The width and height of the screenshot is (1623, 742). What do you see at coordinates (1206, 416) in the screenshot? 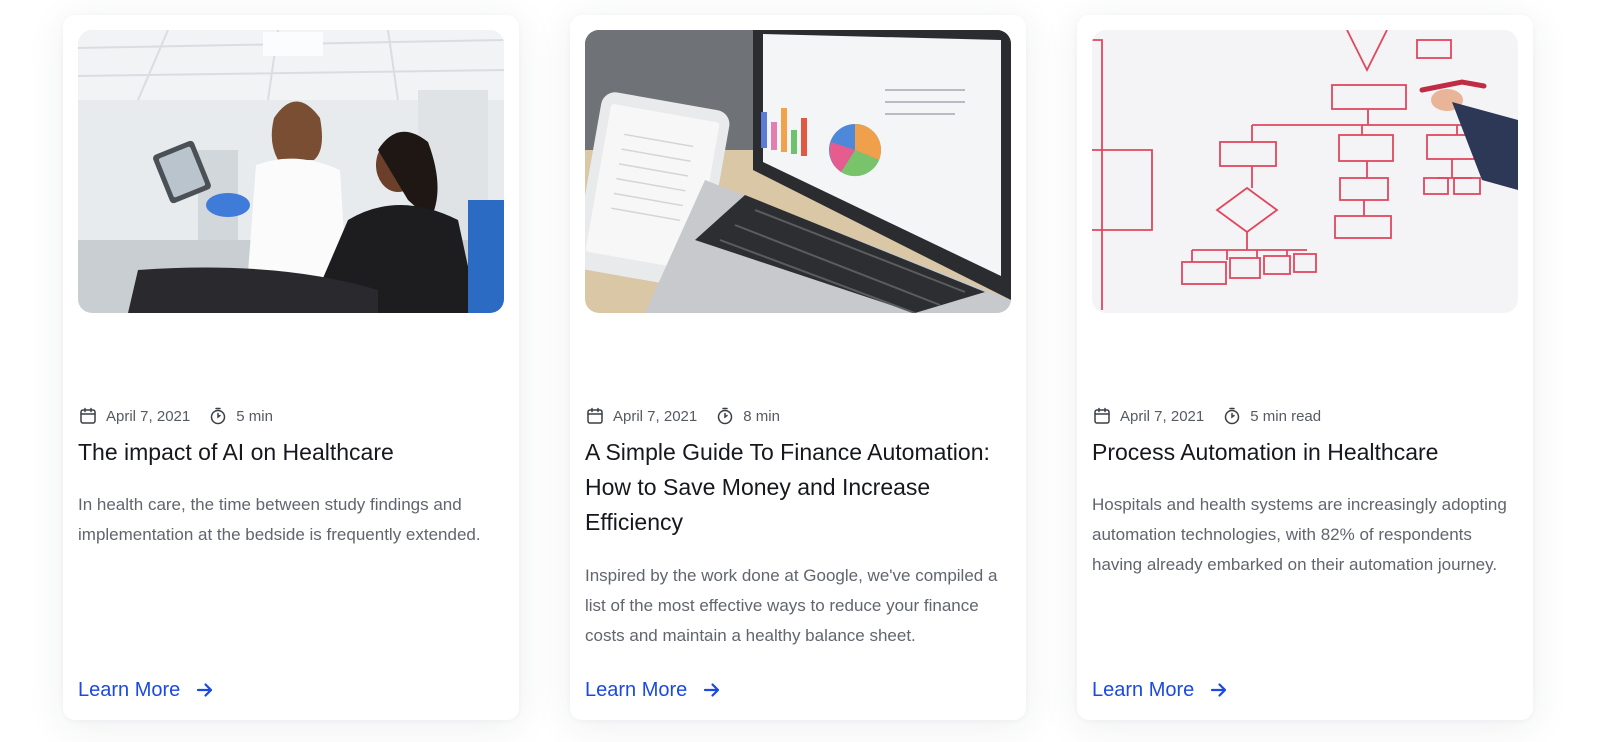
I see `post-meta: April 7, 2021 5 min read` at bounding box center [1206, 416].